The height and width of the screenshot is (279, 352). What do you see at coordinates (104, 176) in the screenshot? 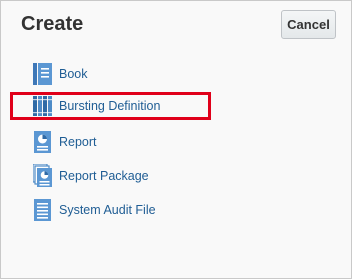
I see `create-item-label: Report Package` at bounding box center [104, 176].